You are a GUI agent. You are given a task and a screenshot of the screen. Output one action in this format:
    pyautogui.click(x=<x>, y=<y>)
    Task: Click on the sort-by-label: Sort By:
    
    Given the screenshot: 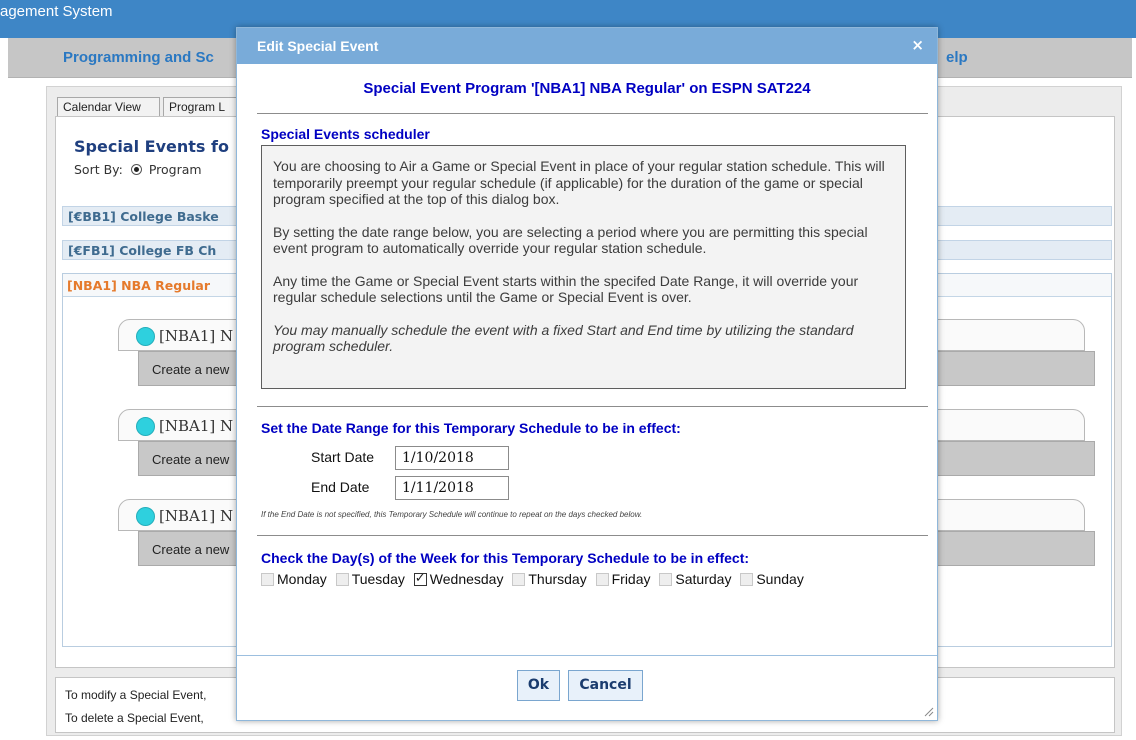 What is the action you would take?
    pyautogui.click(x=98, y=169)
    